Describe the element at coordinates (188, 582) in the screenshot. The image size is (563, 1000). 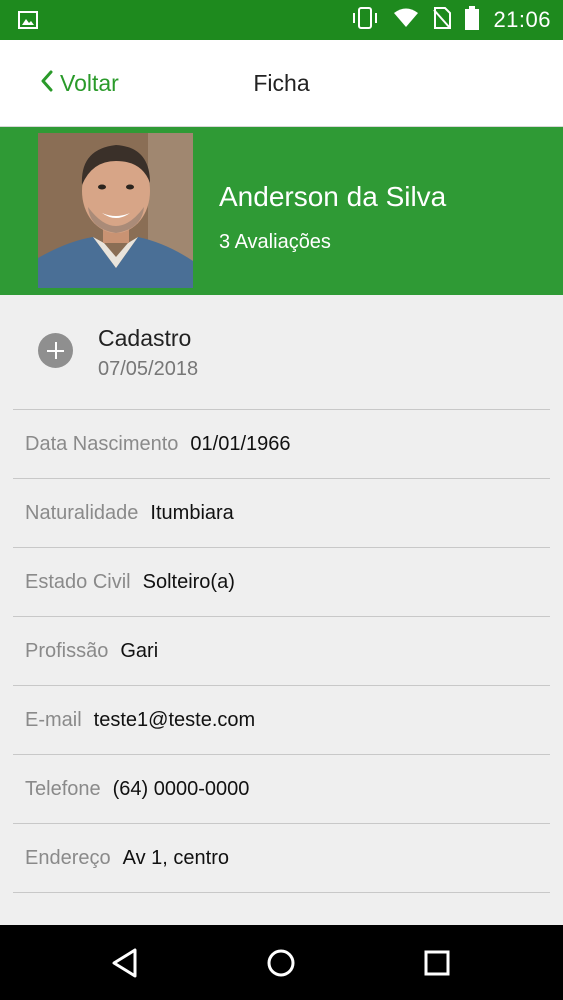
I see `field-value: Solteiro(a)` at that location.